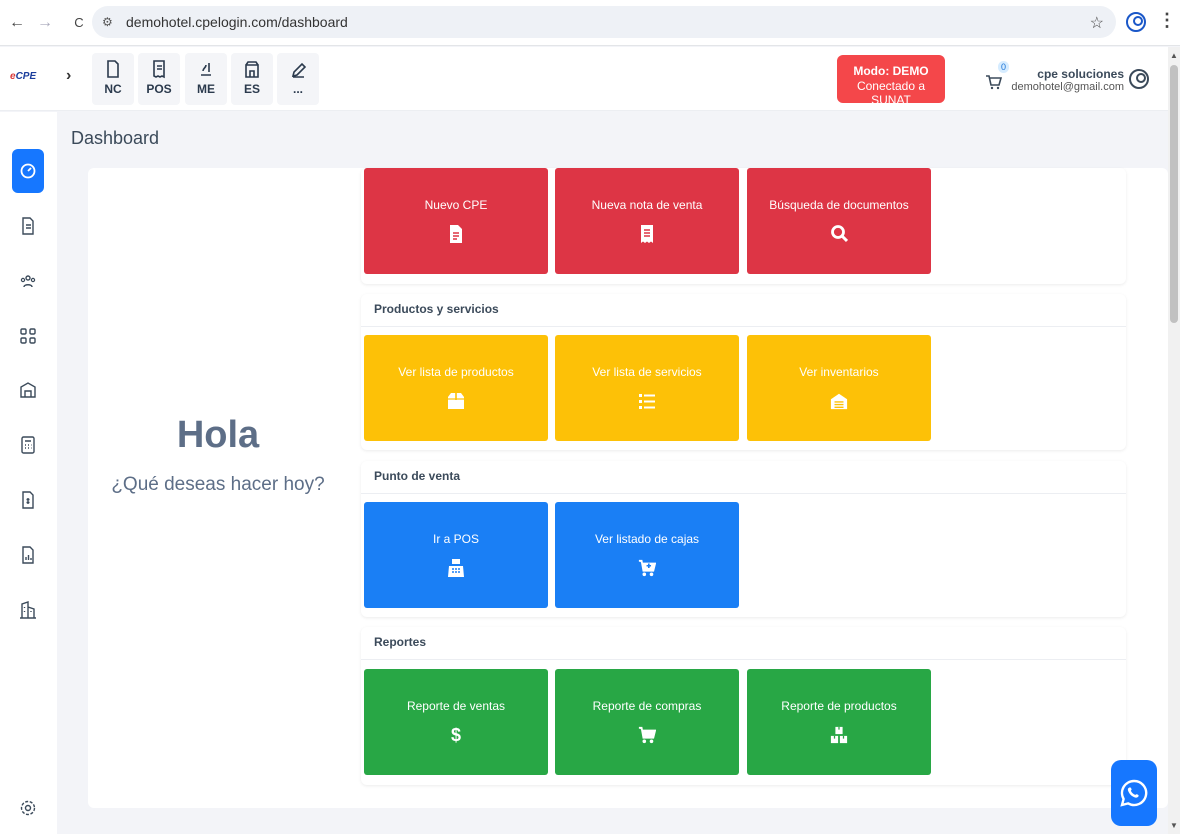 The image size is (1180, 834). I want to click on tile-label: Búsqueda de documentos, so click(839, 205).